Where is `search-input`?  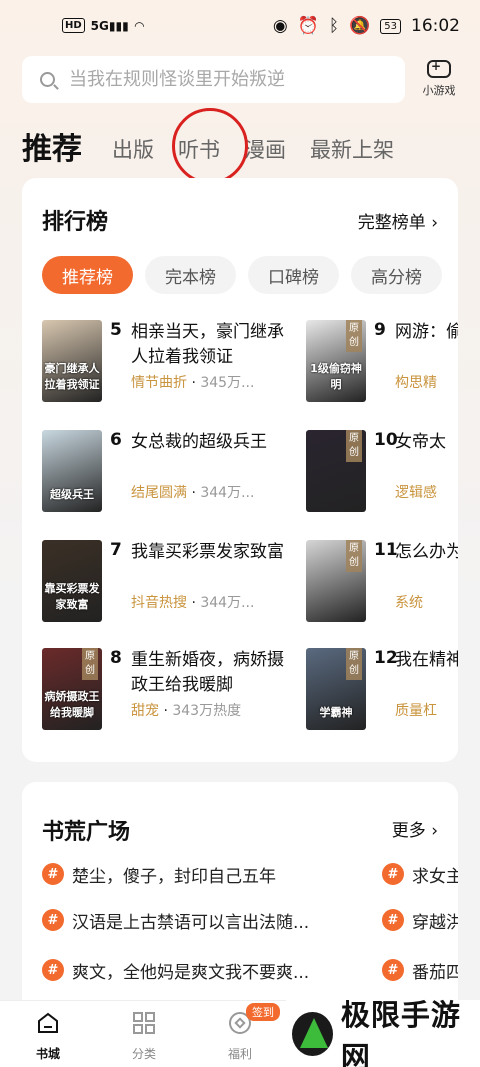
search-input is located at coordinates (229, 79).